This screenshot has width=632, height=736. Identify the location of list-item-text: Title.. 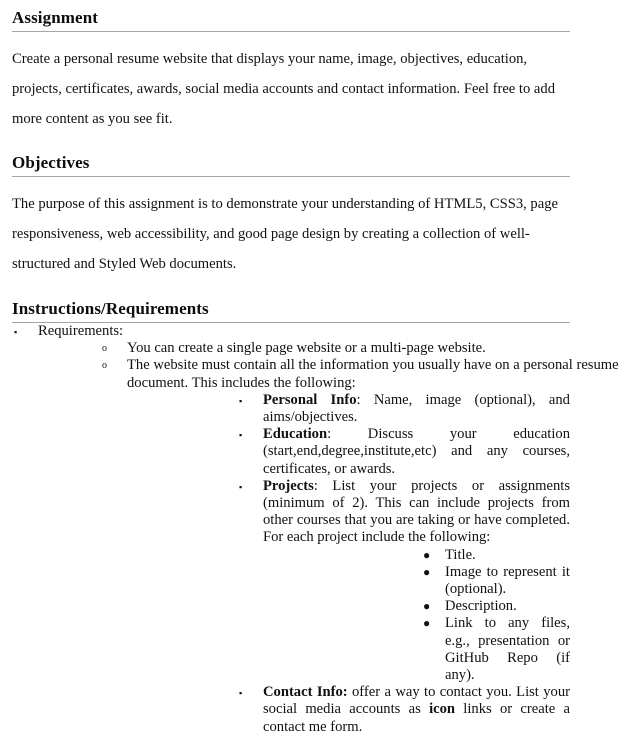
(460, 554).